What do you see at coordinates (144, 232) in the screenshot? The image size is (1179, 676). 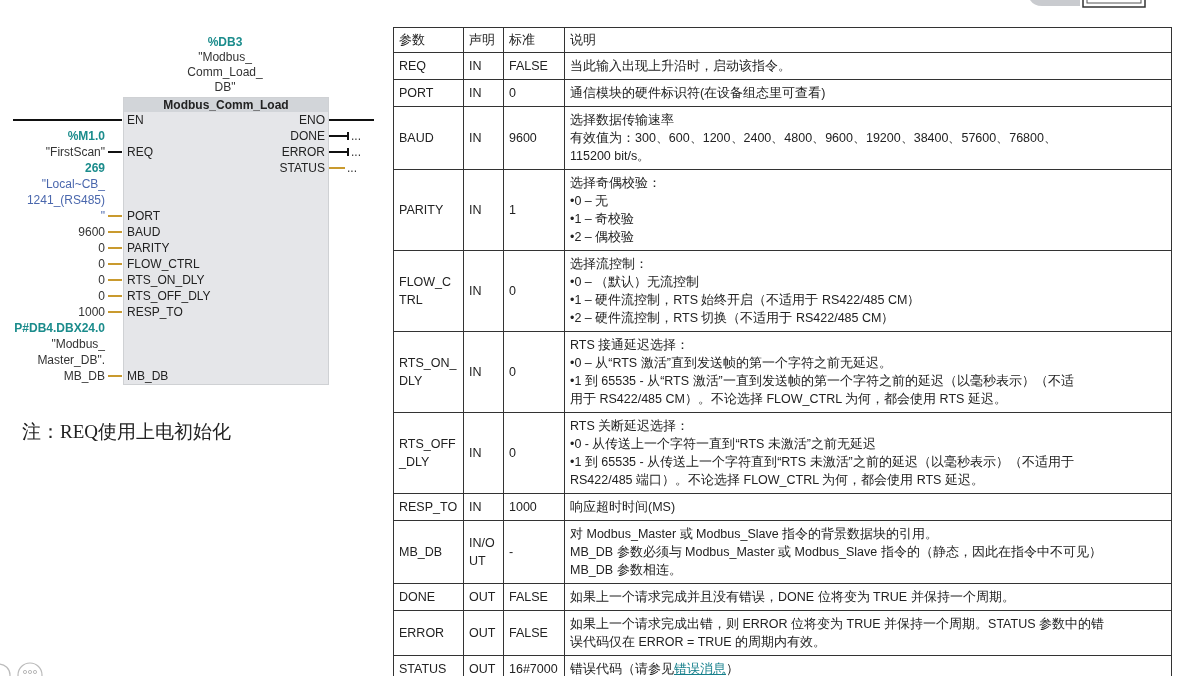 I see `pin-label: BAUD` at bounding box center [144, 232].